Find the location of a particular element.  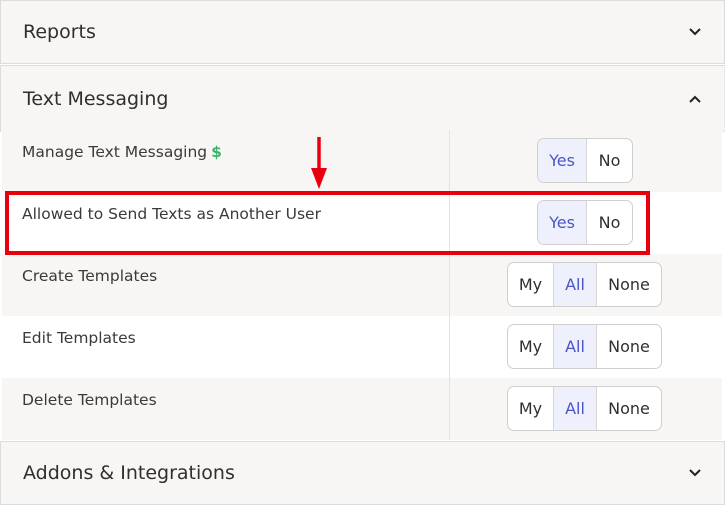

addons-integrations-section-header: Addons & Integrations is located at coordinates (362, 473).